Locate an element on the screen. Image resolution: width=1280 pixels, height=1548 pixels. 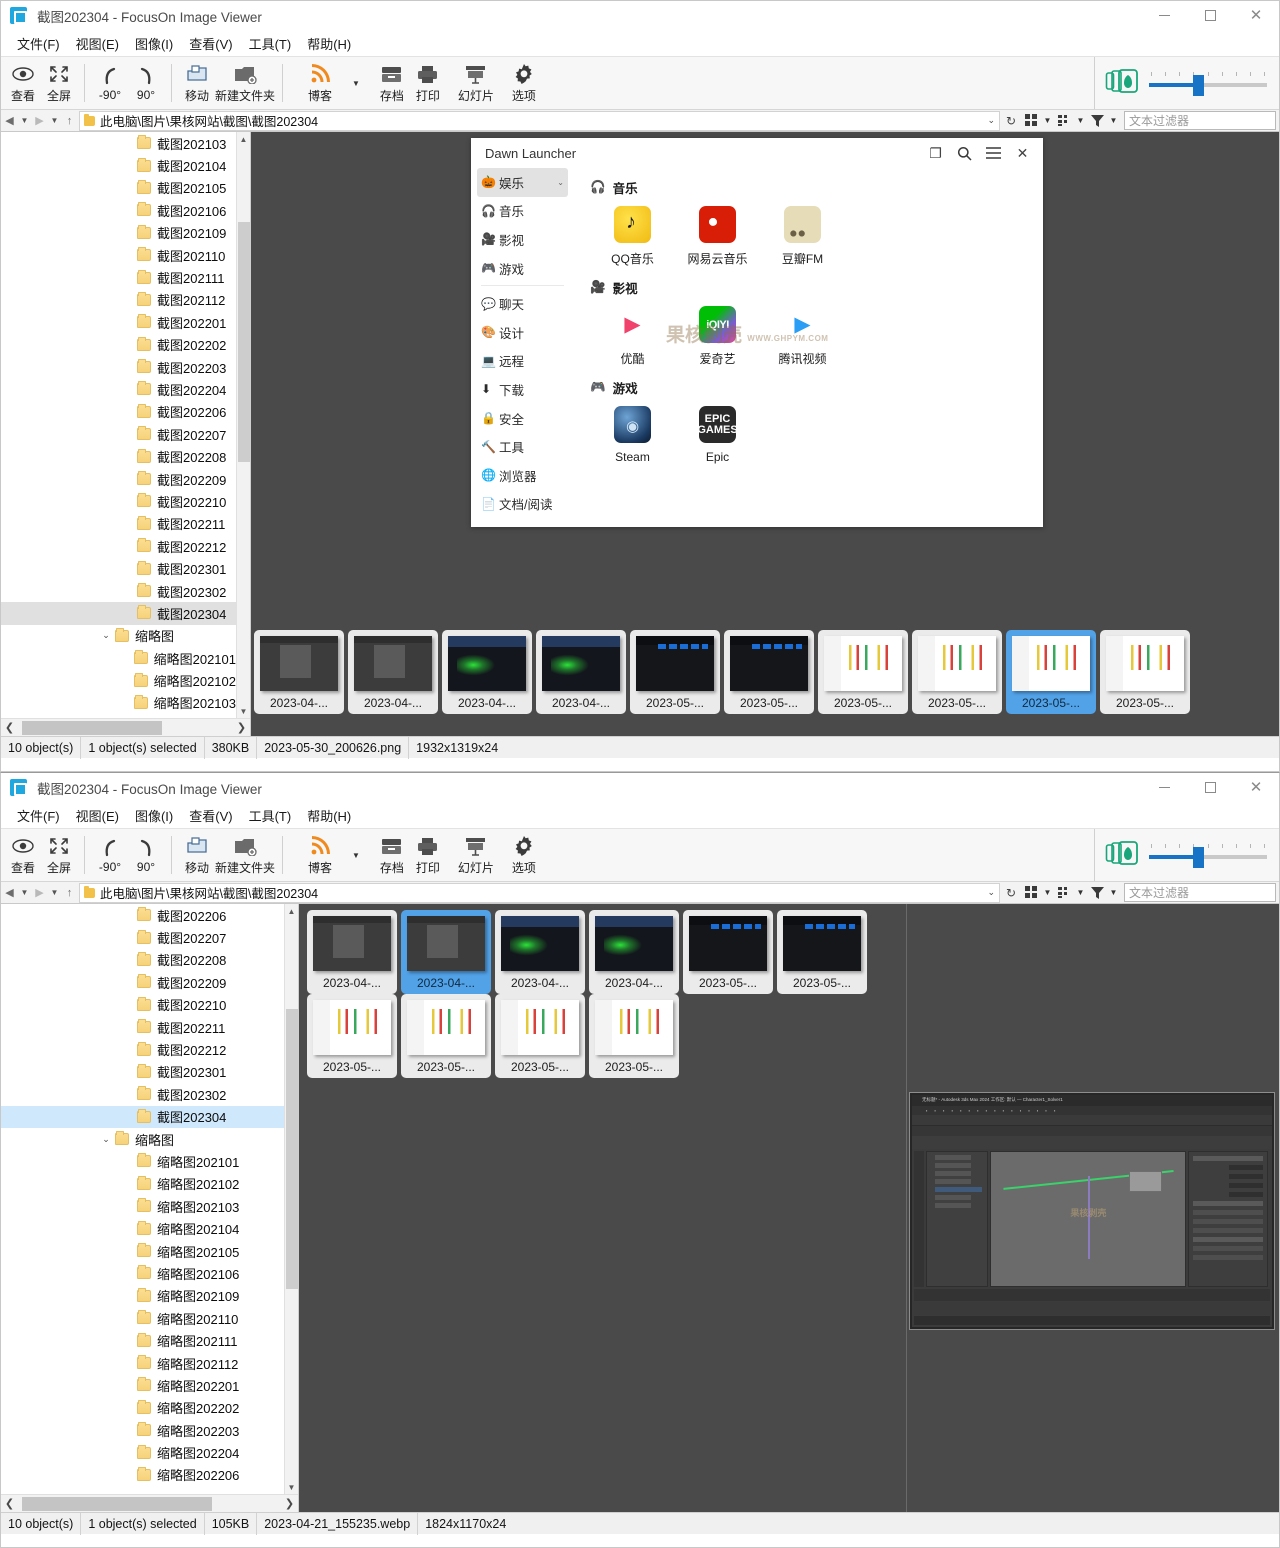
dawn-app-QQ音乐: QQ音乐 is located at coordinates (632, 236).